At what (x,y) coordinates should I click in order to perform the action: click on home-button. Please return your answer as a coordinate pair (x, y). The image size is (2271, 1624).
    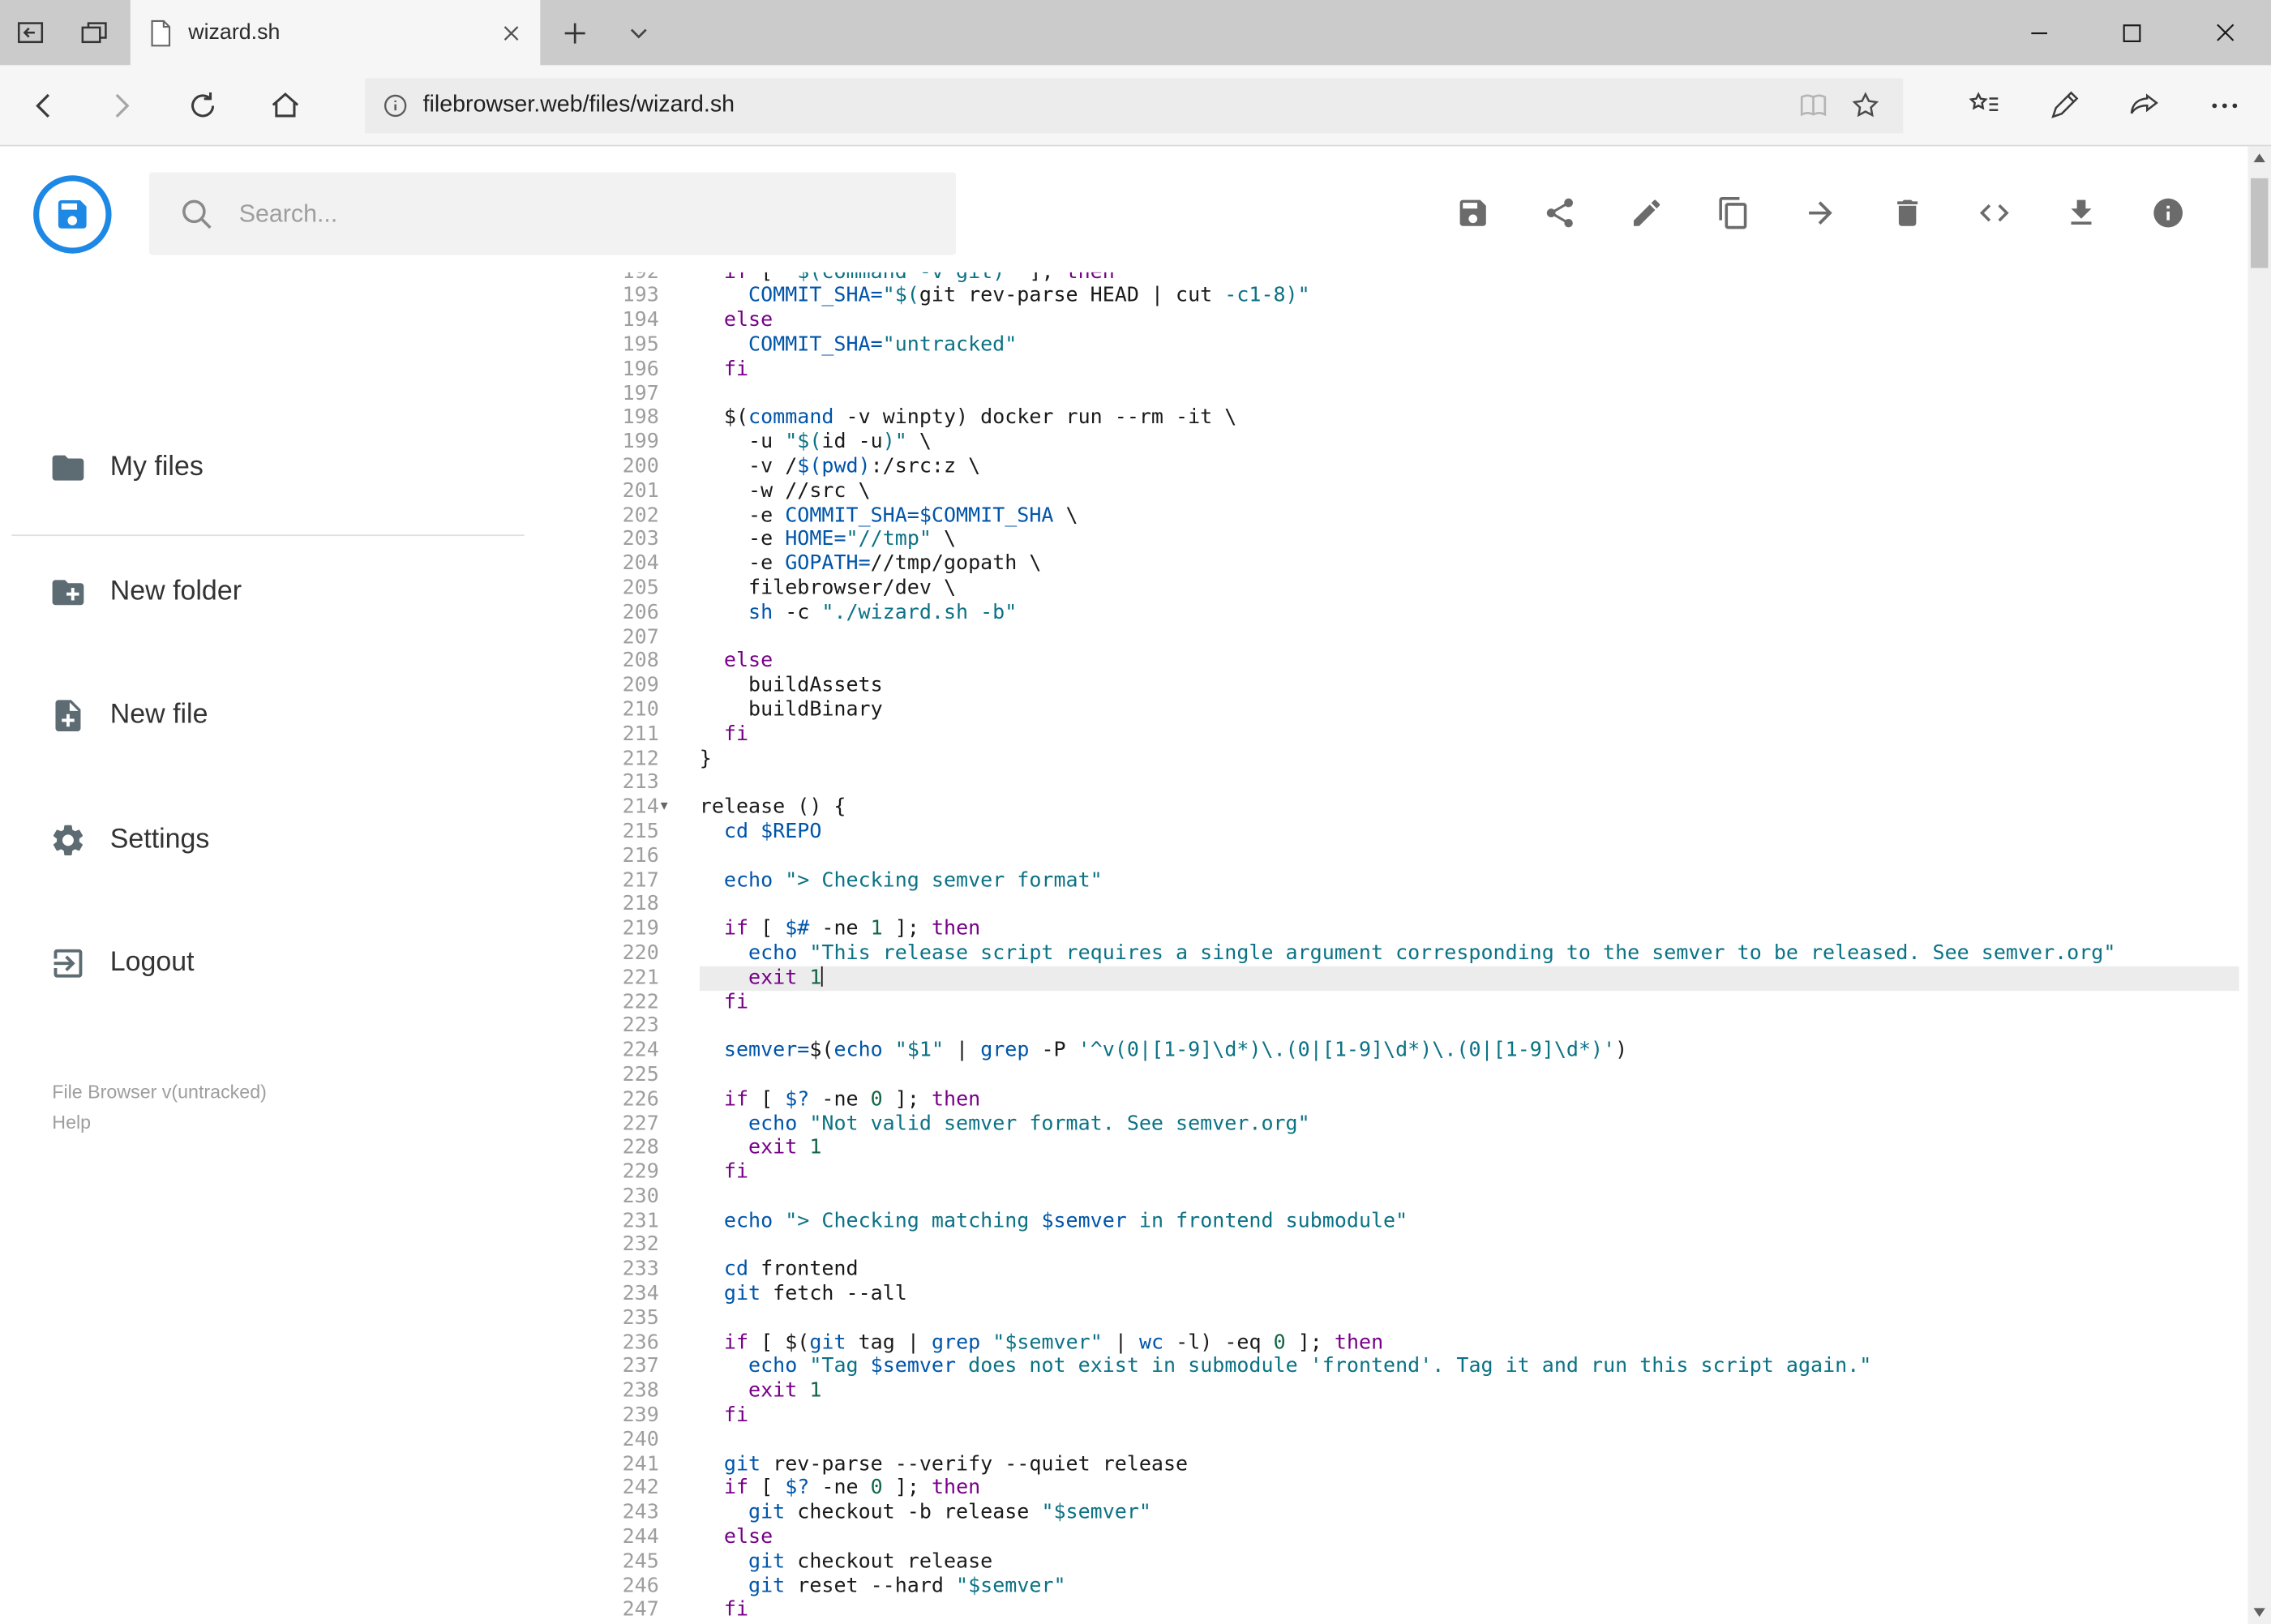
    Looking at the image, I should click on (286, 106).